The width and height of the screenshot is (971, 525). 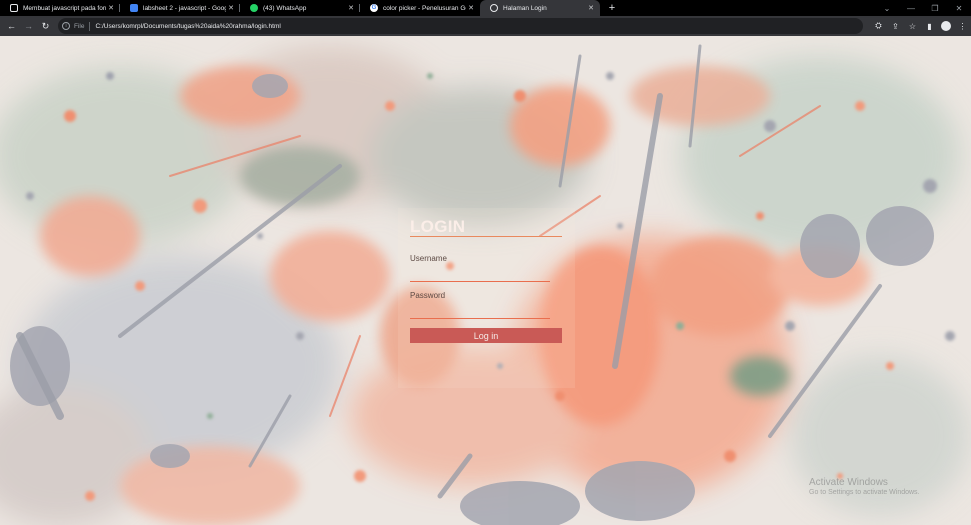 What do you see at coordinates (946, 26) in the screenshot?
I see `profile-avatar` at bounding box center [946, 26].